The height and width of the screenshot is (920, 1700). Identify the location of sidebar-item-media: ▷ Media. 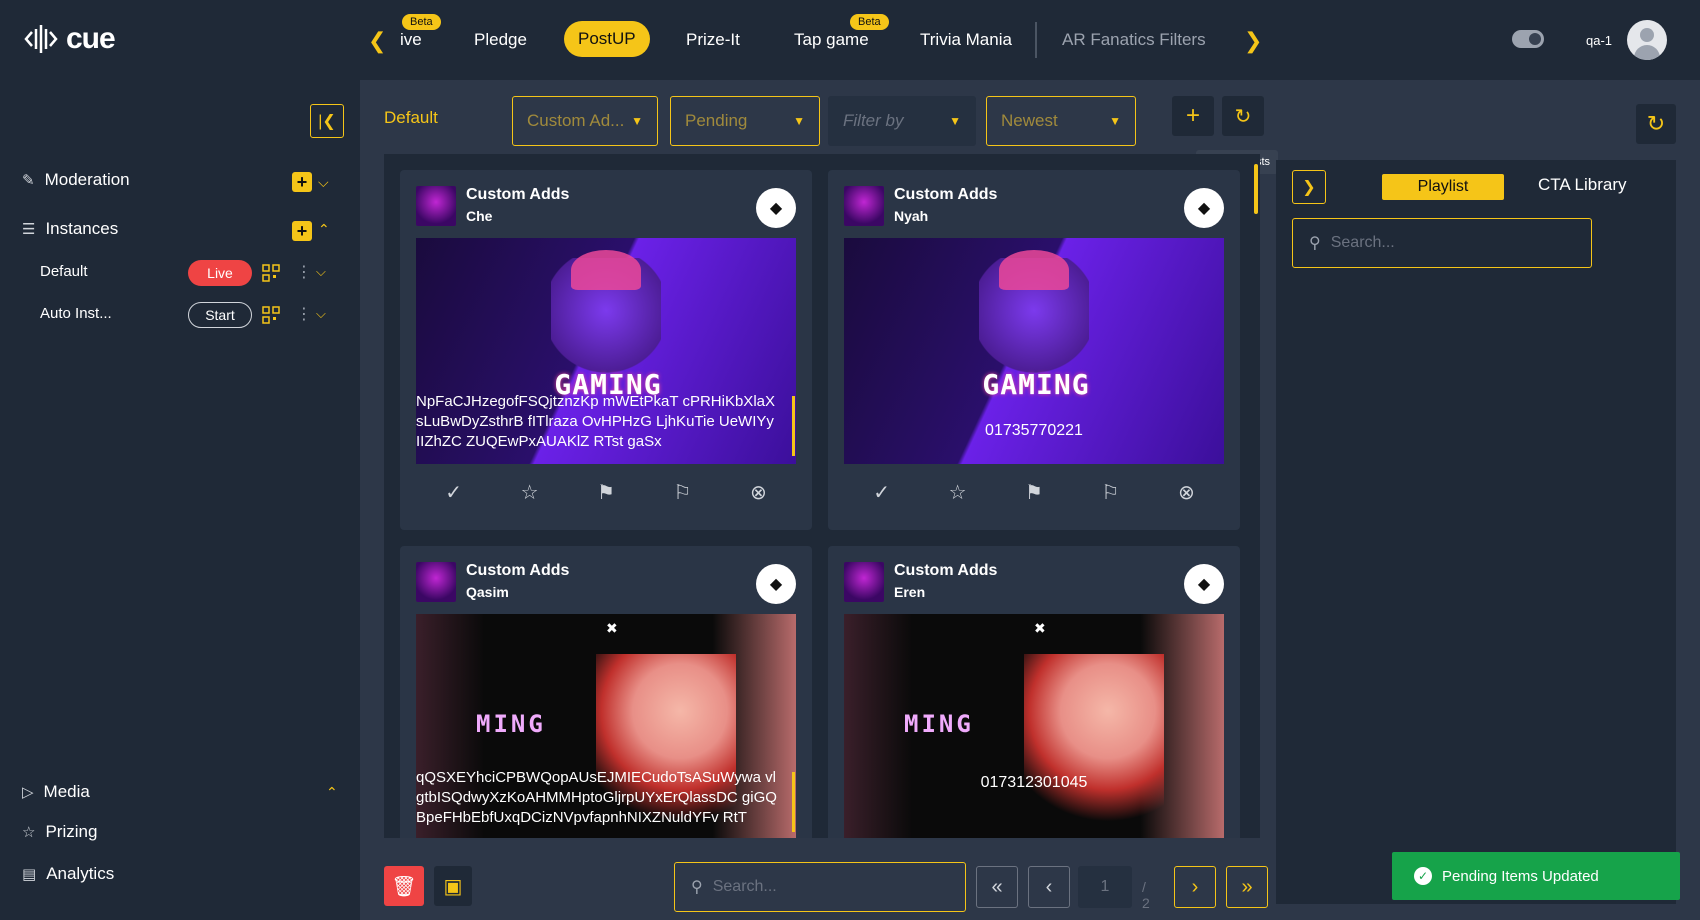
(56, 792).